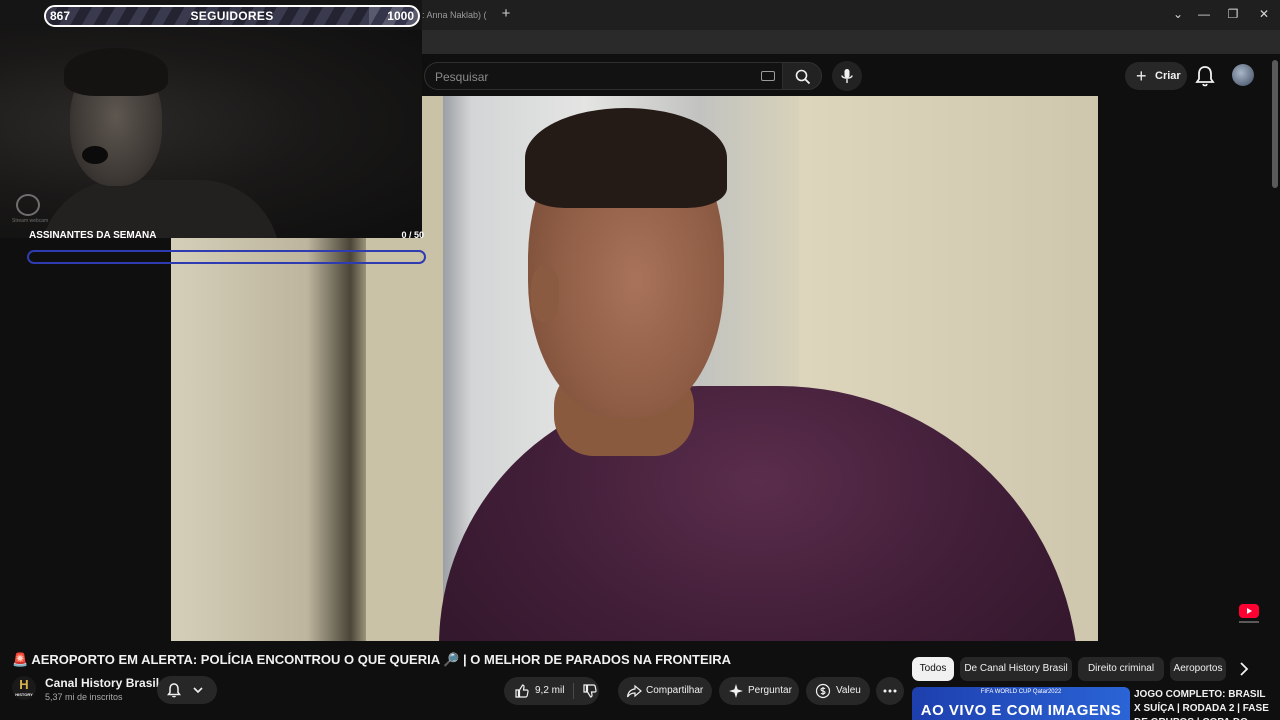  What do you see at coordinates (226, 257) in the screenshot?
I see `weekly-subs-bar` at bounding box center [226, 257].